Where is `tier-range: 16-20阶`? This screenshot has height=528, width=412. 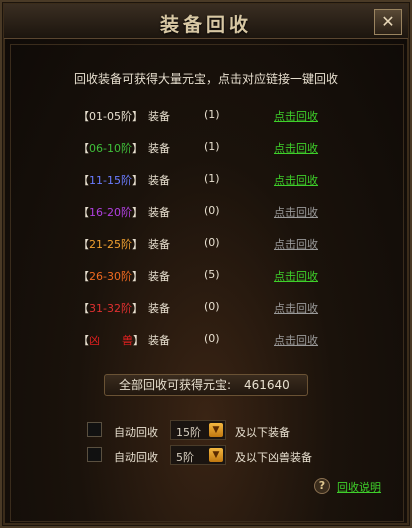
tier-range: 16-20阶 is located at coordinates (110, 212).